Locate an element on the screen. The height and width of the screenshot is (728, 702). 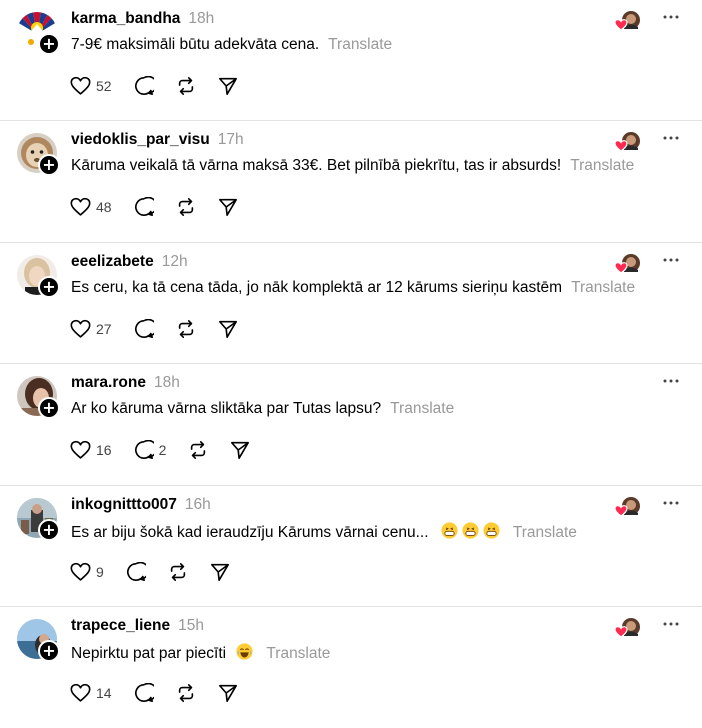
timestamp: 12h is located at coordinates (175, 262).